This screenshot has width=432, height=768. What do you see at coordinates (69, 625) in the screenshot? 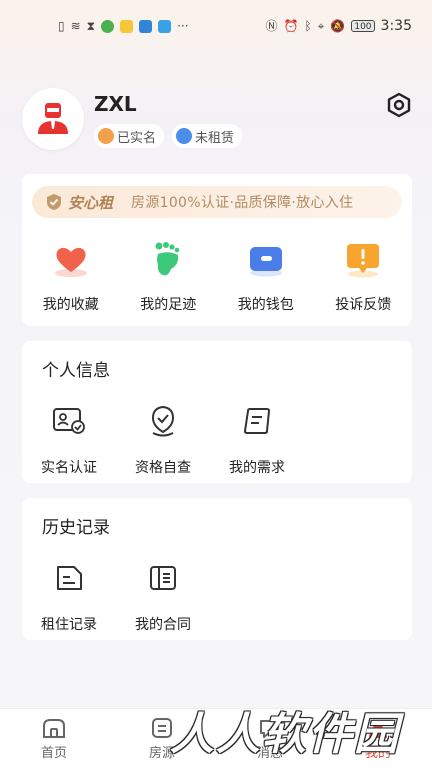
I see `rental-records-label: 租住记录` at bounding box center [69, 625].